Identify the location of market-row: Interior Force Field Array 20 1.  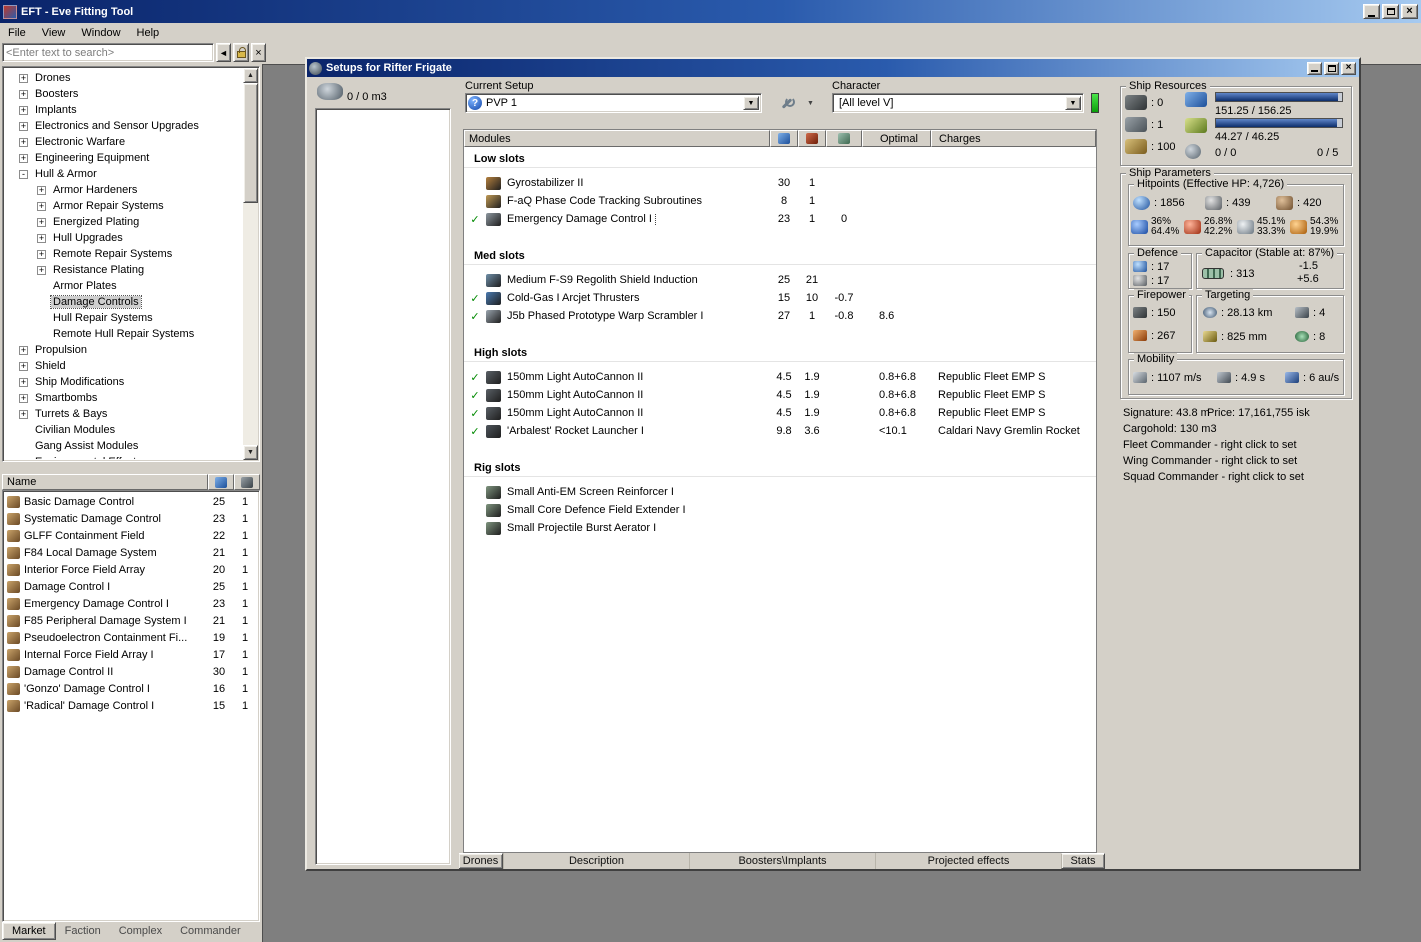
(131, 569).